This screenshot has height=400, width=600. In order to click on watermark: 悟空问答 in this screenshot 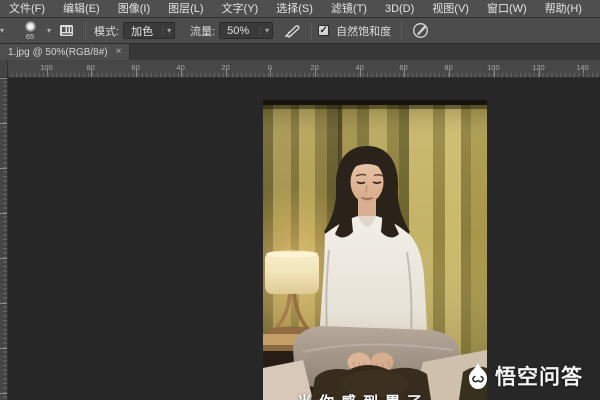, I will do `click(524, 376)`.